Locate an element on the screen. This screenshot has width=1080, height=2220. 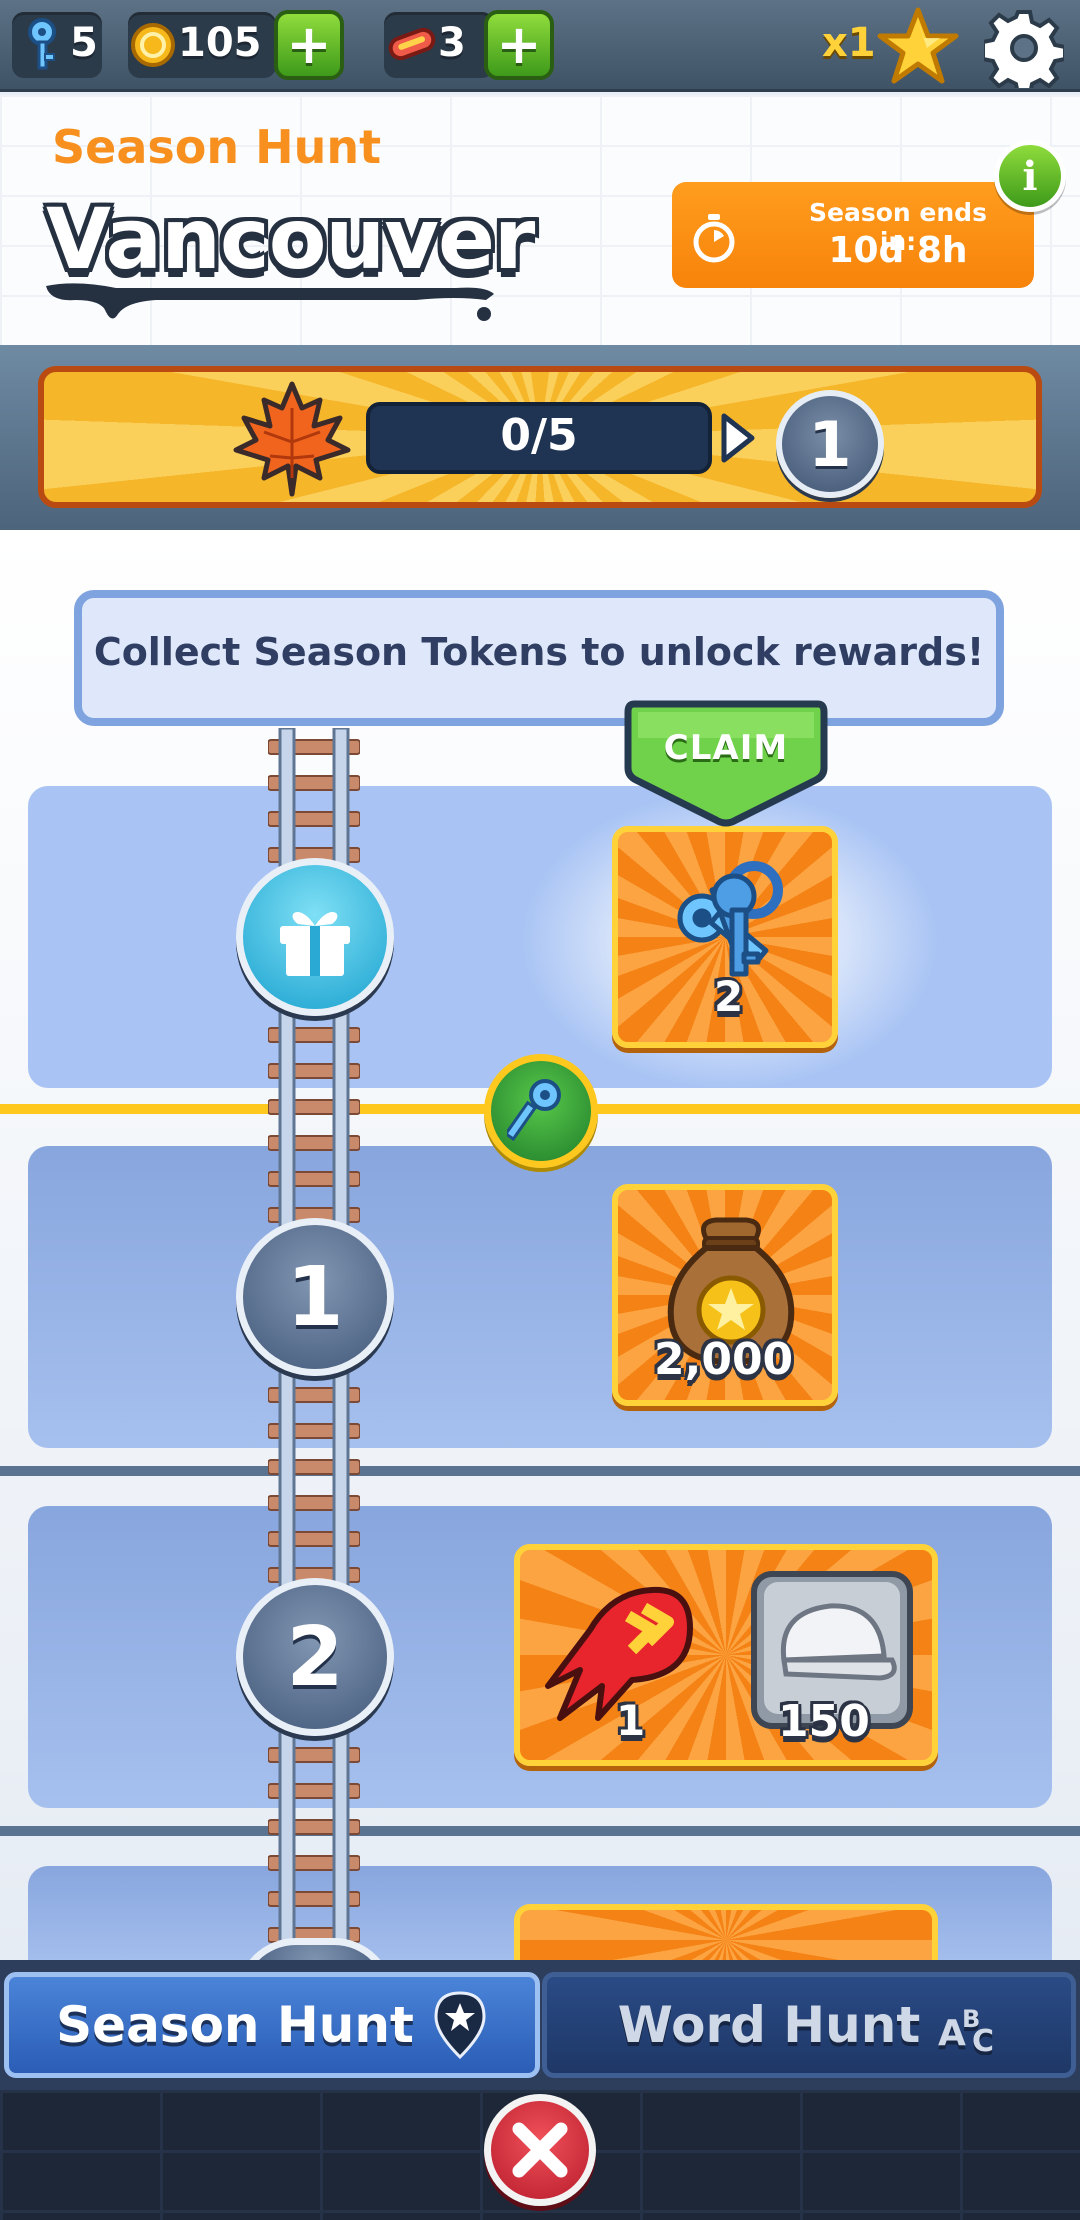
graffiti-drip is located at coordinates (270, 302).